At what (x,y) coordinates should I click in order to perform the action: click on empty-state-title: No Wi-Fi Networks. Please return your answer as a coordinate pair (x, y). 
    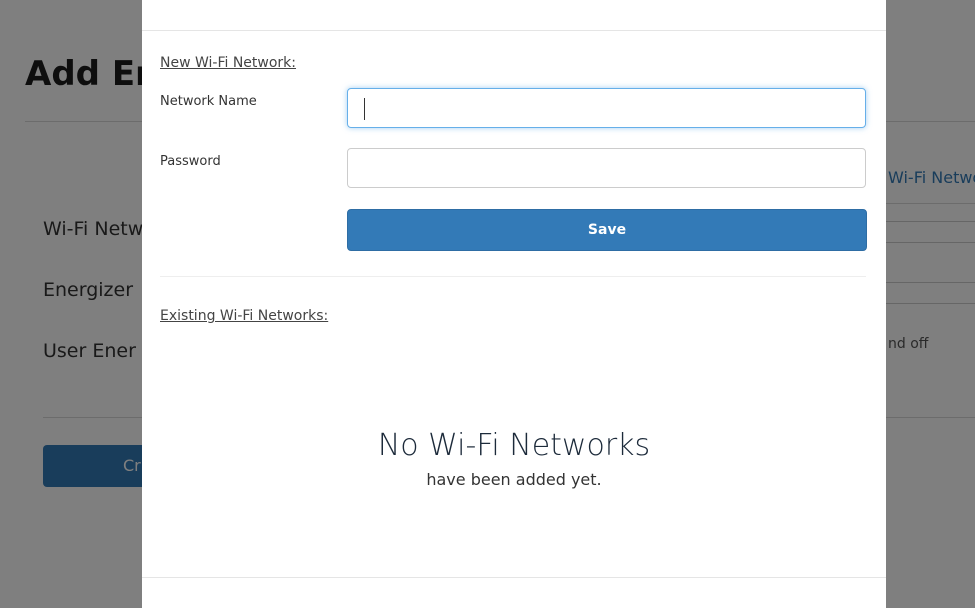
    Looking at the image, I should click on (514, 445).